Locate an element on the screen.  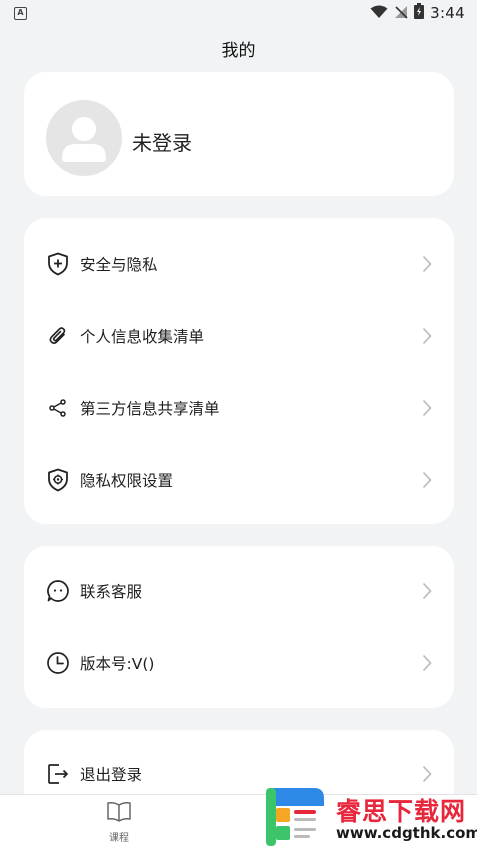
menu-label: 第三方信息共享清单 is located at coordinates (150, 409).